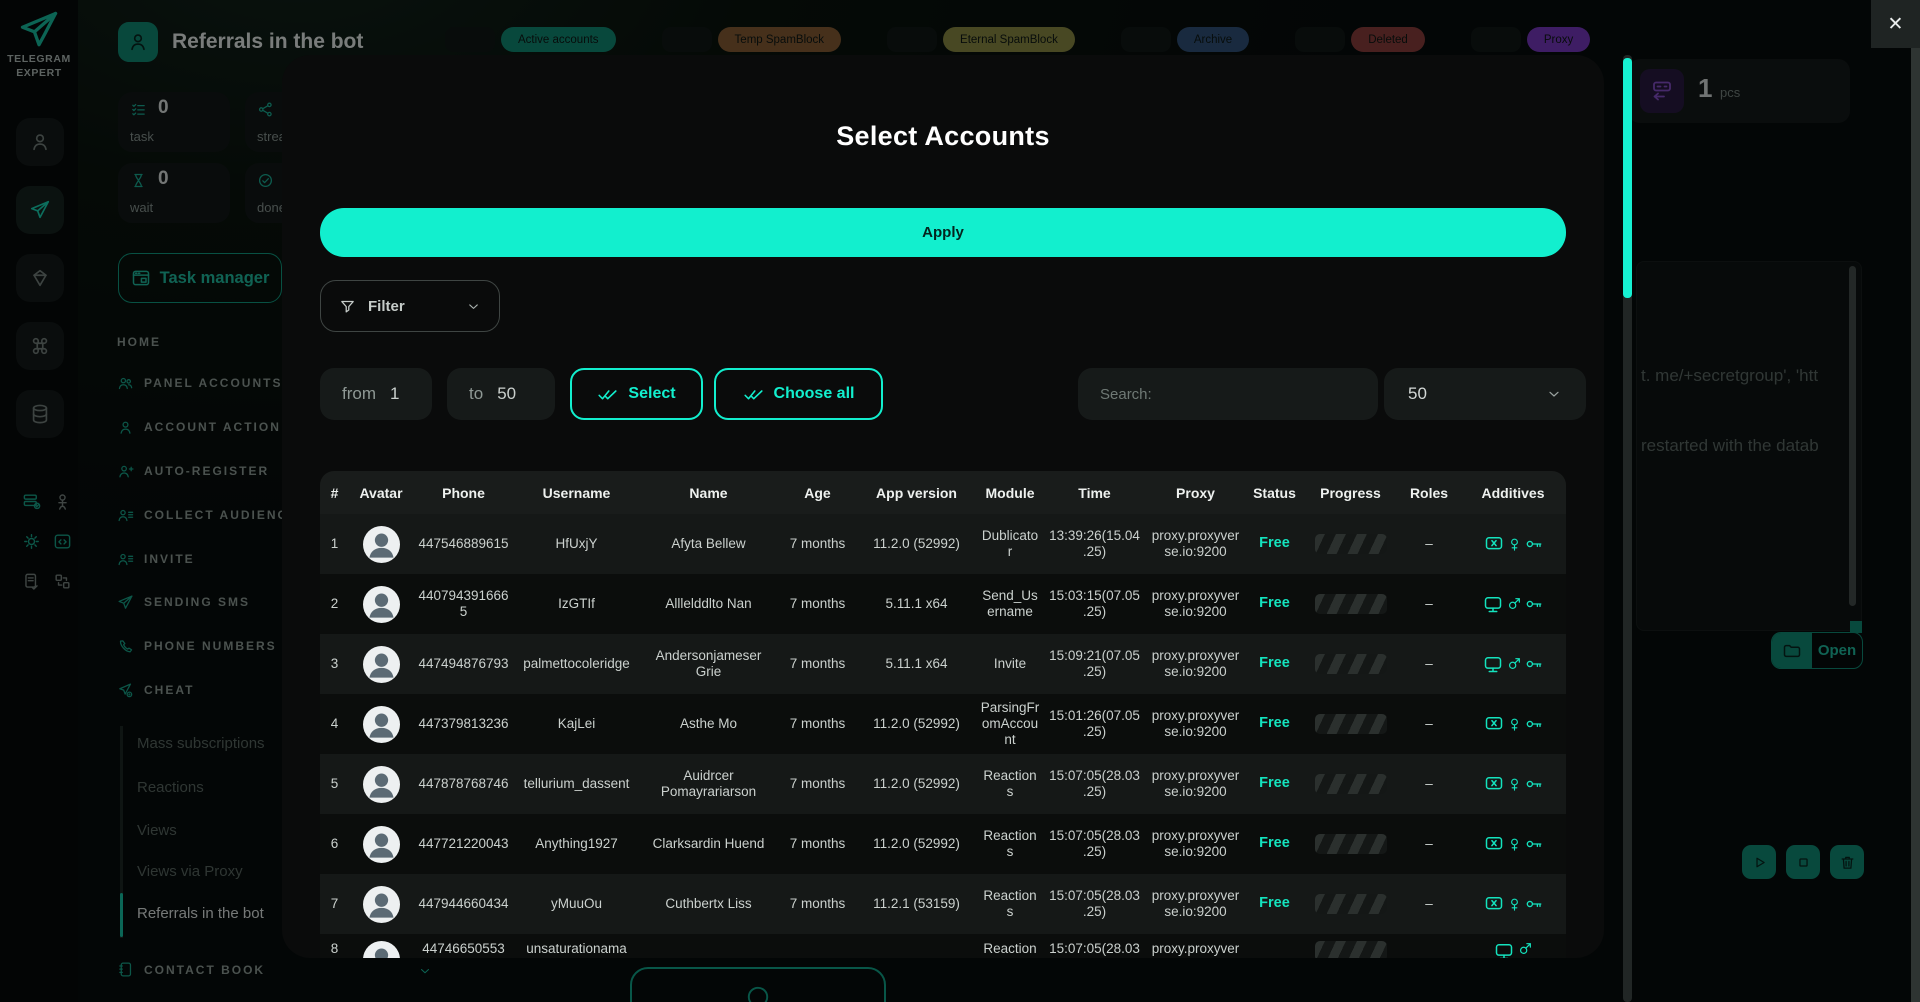 This screenshot has width=1920, height=1002. Describe the element at coordinates (1895, 24) in the screenshot. I see `close-button: ✕` at that location.